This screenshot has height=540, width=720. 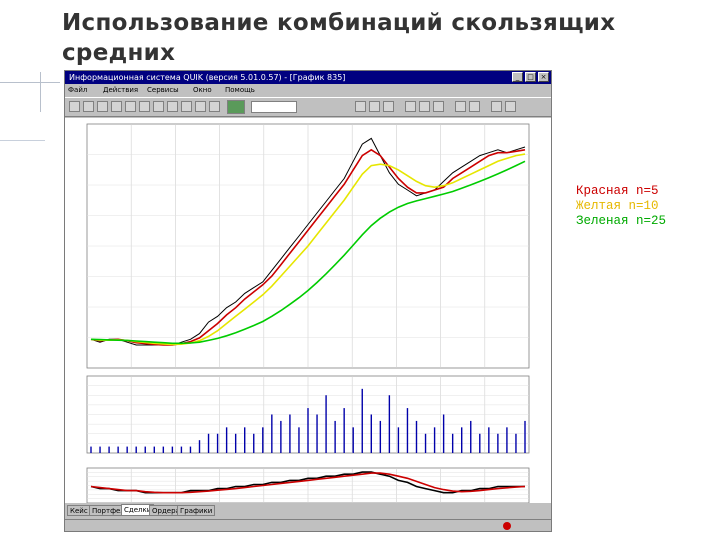 What do you see at coordinates (77, 90) in the screenshot?
I see `menu-item: Файл` at bounding box center [77, 90].